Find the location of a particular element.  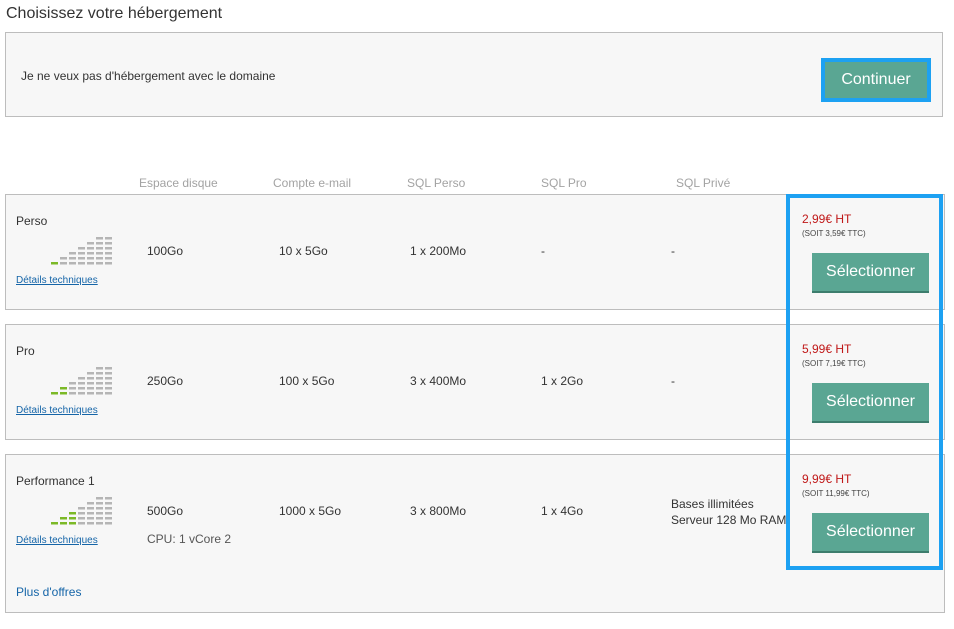

column-header-sql-pro: SQL Pro is located at coordinates (564, 183).